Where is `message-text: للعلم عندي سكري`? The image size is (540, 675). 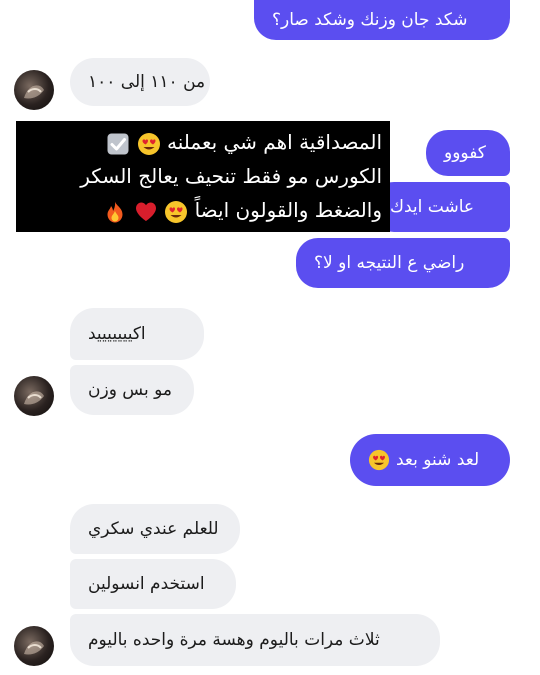 message-text: للعلم عندي سكري is located at coordinates (153, 529).